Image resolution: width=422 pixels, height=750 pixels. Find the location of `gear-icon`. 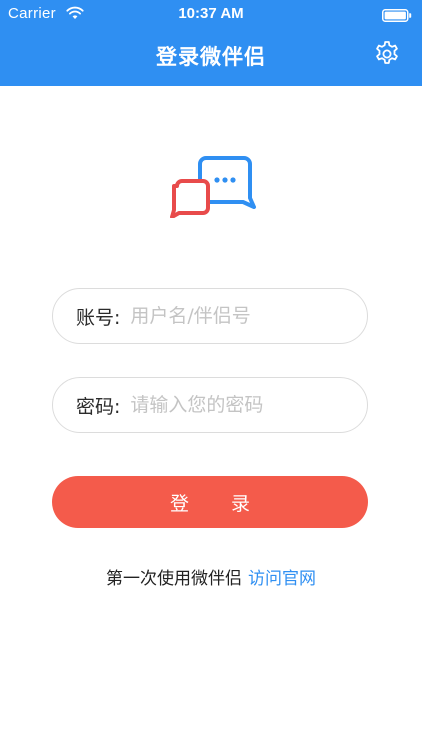

gear-icon is located at coordinates (387, 52).